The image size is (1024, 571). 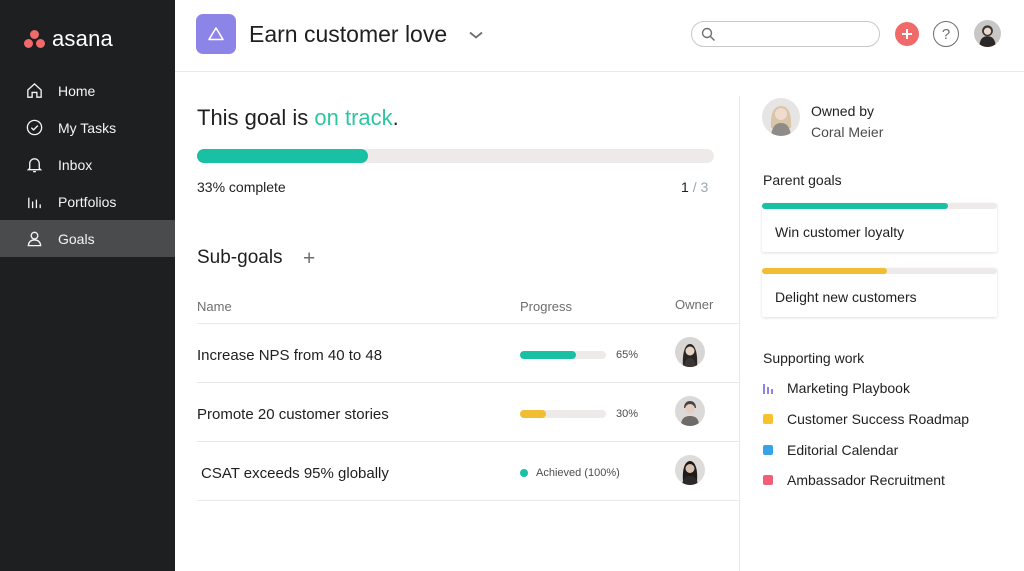 I want to click on asana-logo-icon, so click(x=35, y=39).